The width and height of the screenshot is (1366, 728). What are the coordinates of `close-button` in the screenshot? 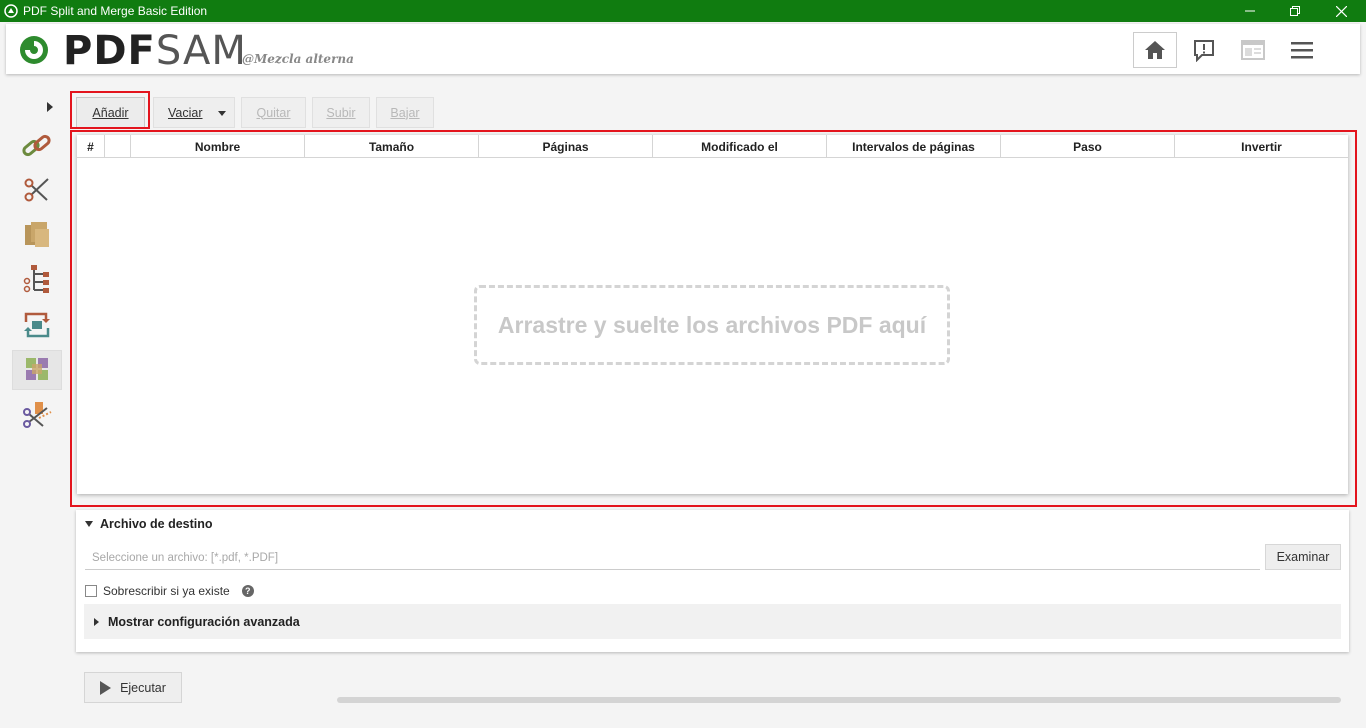 It's located at (1341, 11).